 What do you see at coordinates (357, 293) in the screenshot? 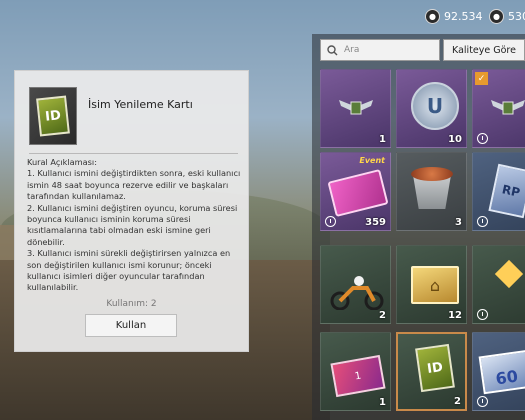
I see `motorbike-icon` at bounding box center [357, 293].